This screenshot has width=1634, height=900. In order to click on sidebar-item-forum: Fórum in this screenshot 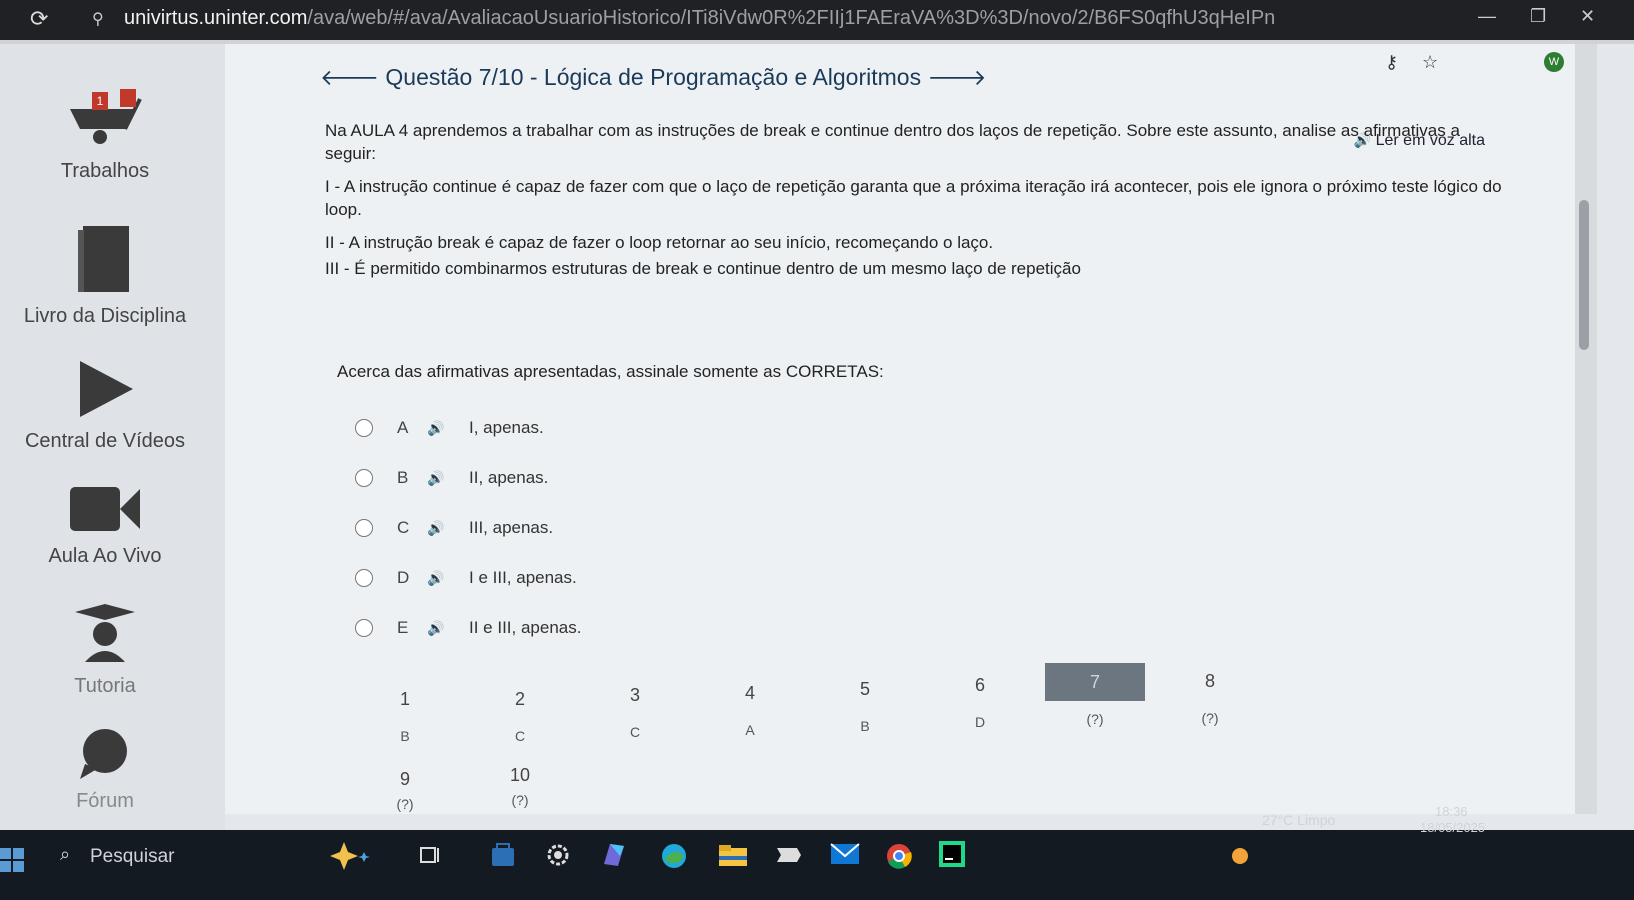, I will do `click(105, 771)`.